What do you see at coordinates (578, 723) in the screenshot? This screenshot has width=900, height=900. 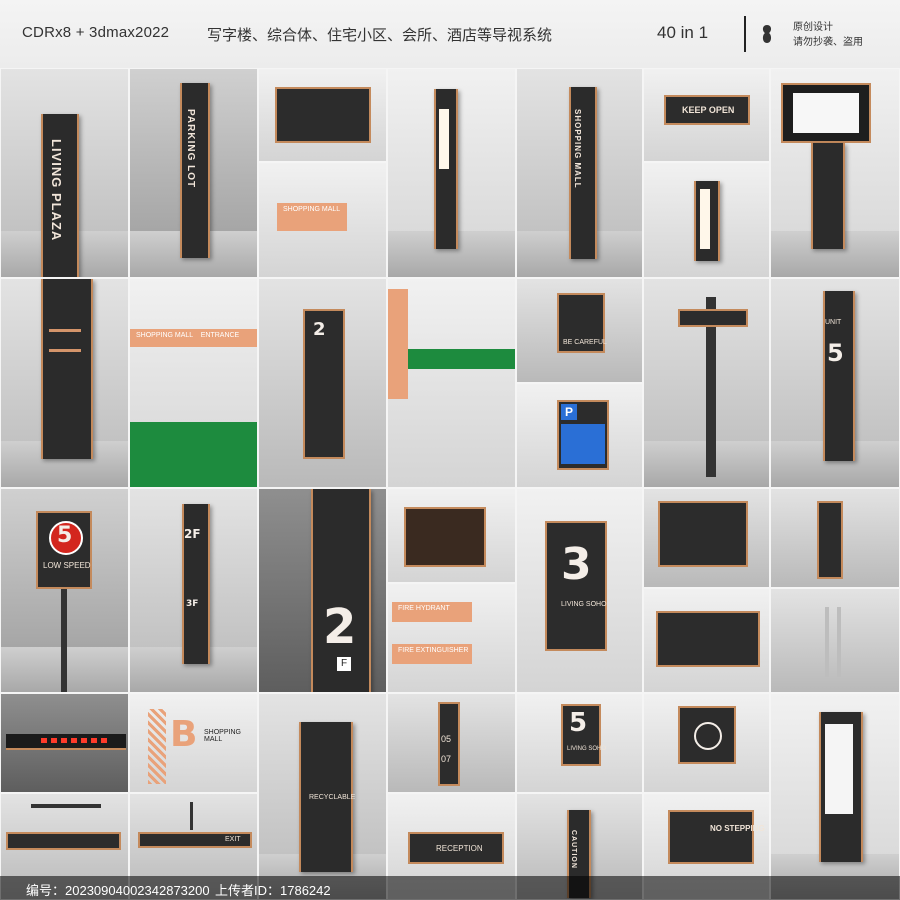 I see `soho-number-5: 5` at bounding box center [578, 723].